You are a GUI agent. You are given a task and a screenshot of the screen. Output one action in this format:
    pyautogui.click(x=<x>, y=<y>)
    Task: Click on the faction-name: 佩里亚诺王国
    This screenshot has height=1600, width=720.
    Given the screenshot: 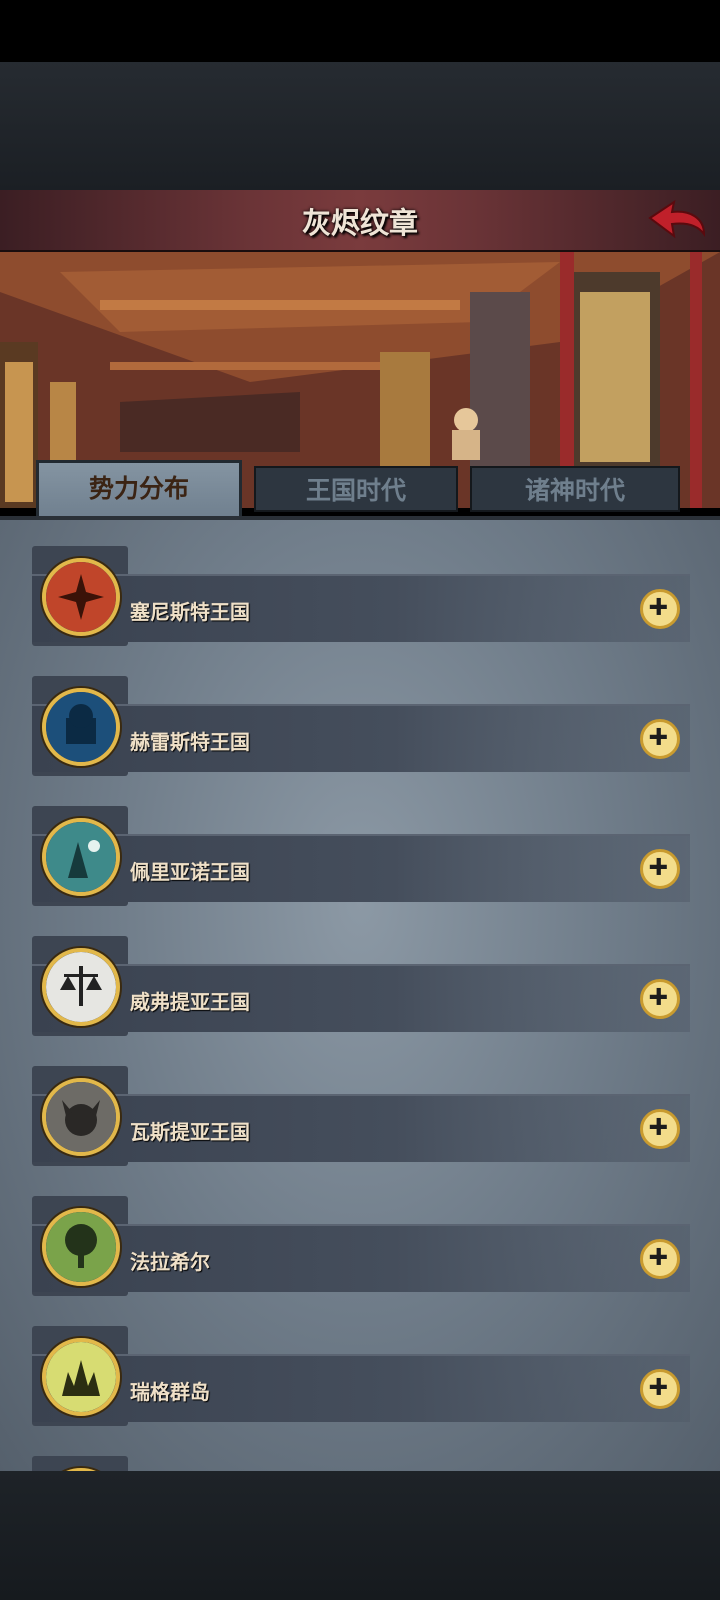 What is the action you would take?
    pyautogui.click(x=190, y=872)
    